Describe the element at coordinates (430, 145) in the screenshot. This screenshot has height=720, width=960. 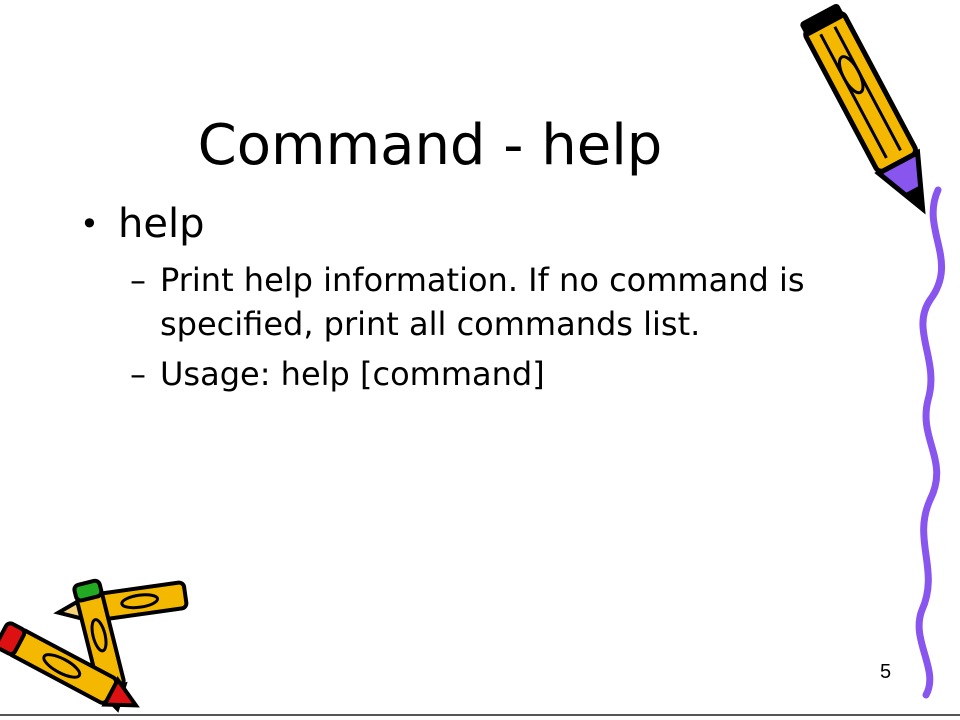
I see `slide-title: Command - help` at that location.